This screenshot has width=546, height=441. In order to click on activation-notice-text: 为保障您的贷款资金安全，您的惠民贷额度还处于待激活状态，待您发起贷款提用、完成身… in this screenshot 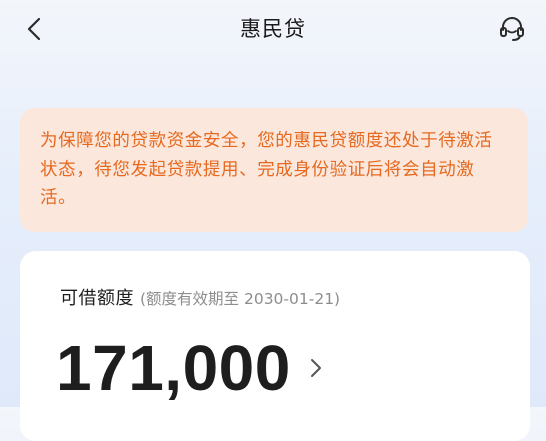, I will do `click(266, 169)`.